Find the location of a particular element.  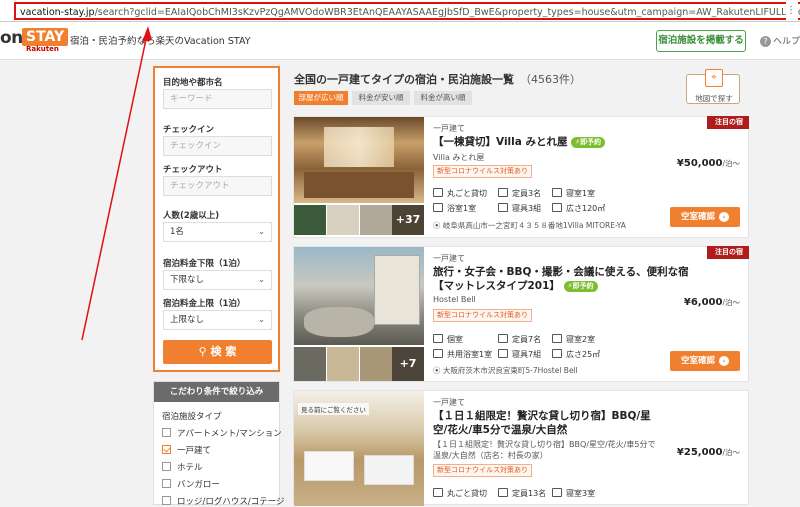

price-max-label: 宿泊料金上限（1泊） is located at coordinates (204, 304).